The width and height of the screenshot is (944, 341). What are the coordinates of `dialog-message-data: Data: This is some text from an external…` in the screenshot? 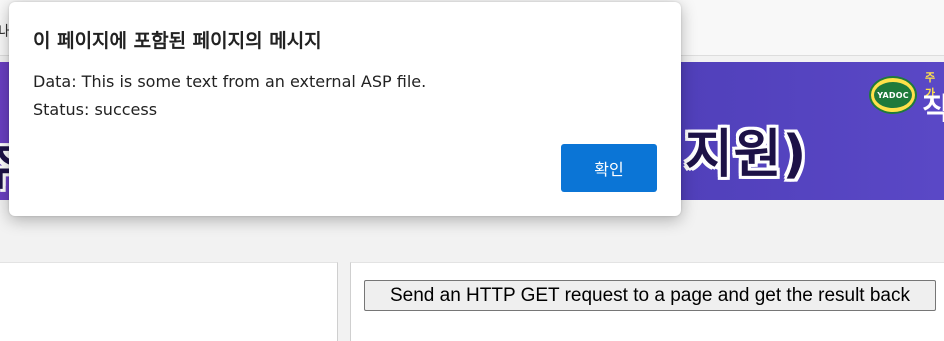 It's located at (230, 81).